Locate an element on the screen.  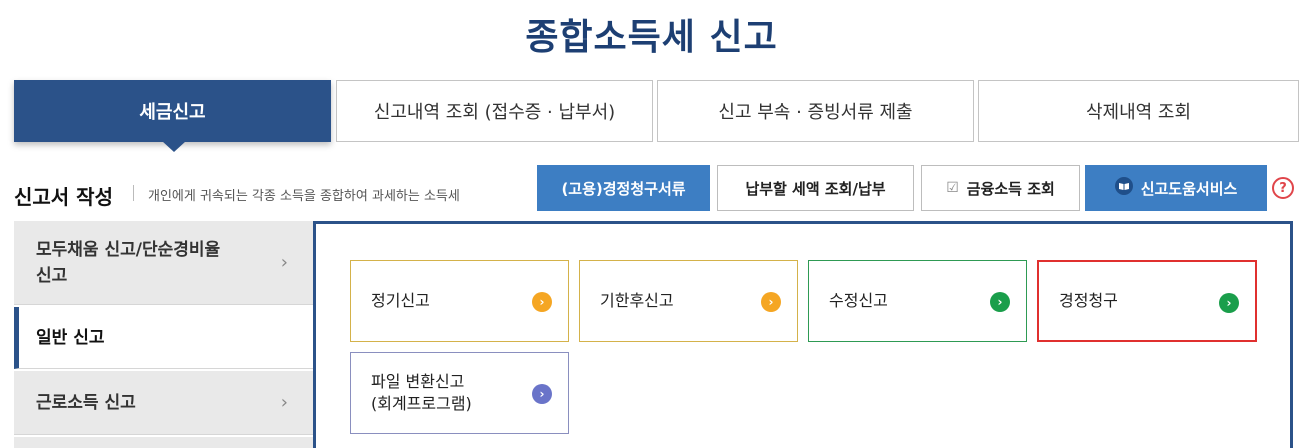
sidebar: 모두채움 신고/단순경비율 신고 › 일반 신고 근로소득 신고 › is located at coordinates (164, 334).